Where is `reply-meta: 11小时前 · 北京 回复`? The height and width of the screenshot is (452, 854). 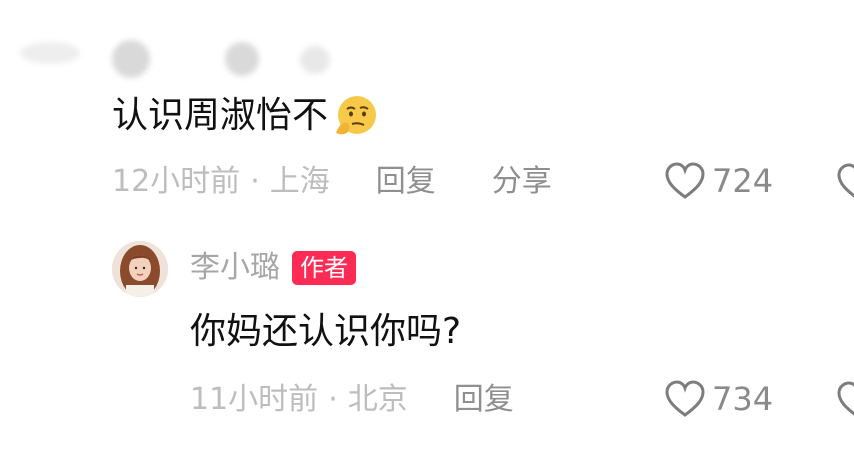 reply-meta: 11小时前 · 北京 回复 is located at coordinates (352, 400).